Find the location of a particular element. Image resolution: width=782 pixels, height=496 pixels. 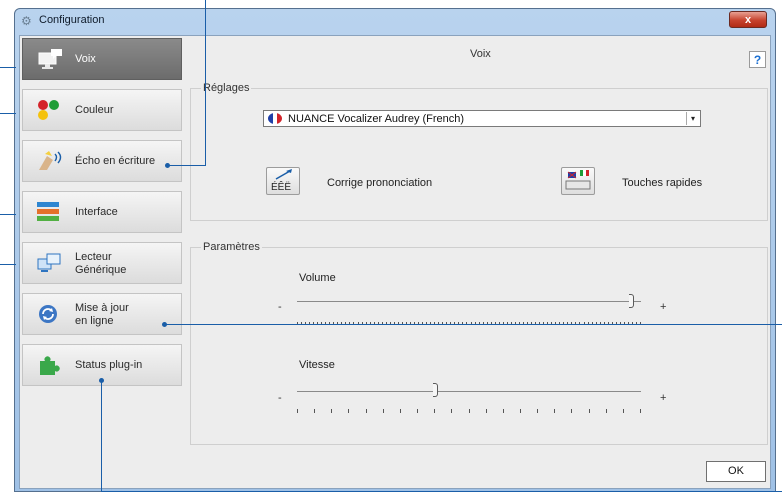

correct-pronunciation-label: Corrige prononciation is located at coordinates (380, 183).